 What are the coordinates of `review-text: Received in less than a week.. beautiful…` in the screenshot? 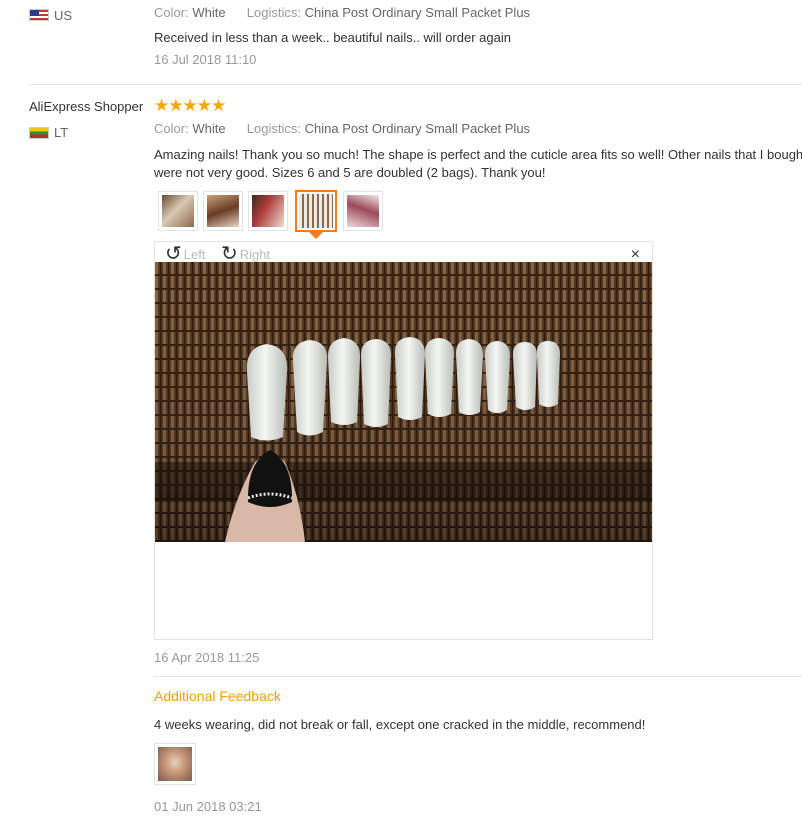 It's located at (332, 37).